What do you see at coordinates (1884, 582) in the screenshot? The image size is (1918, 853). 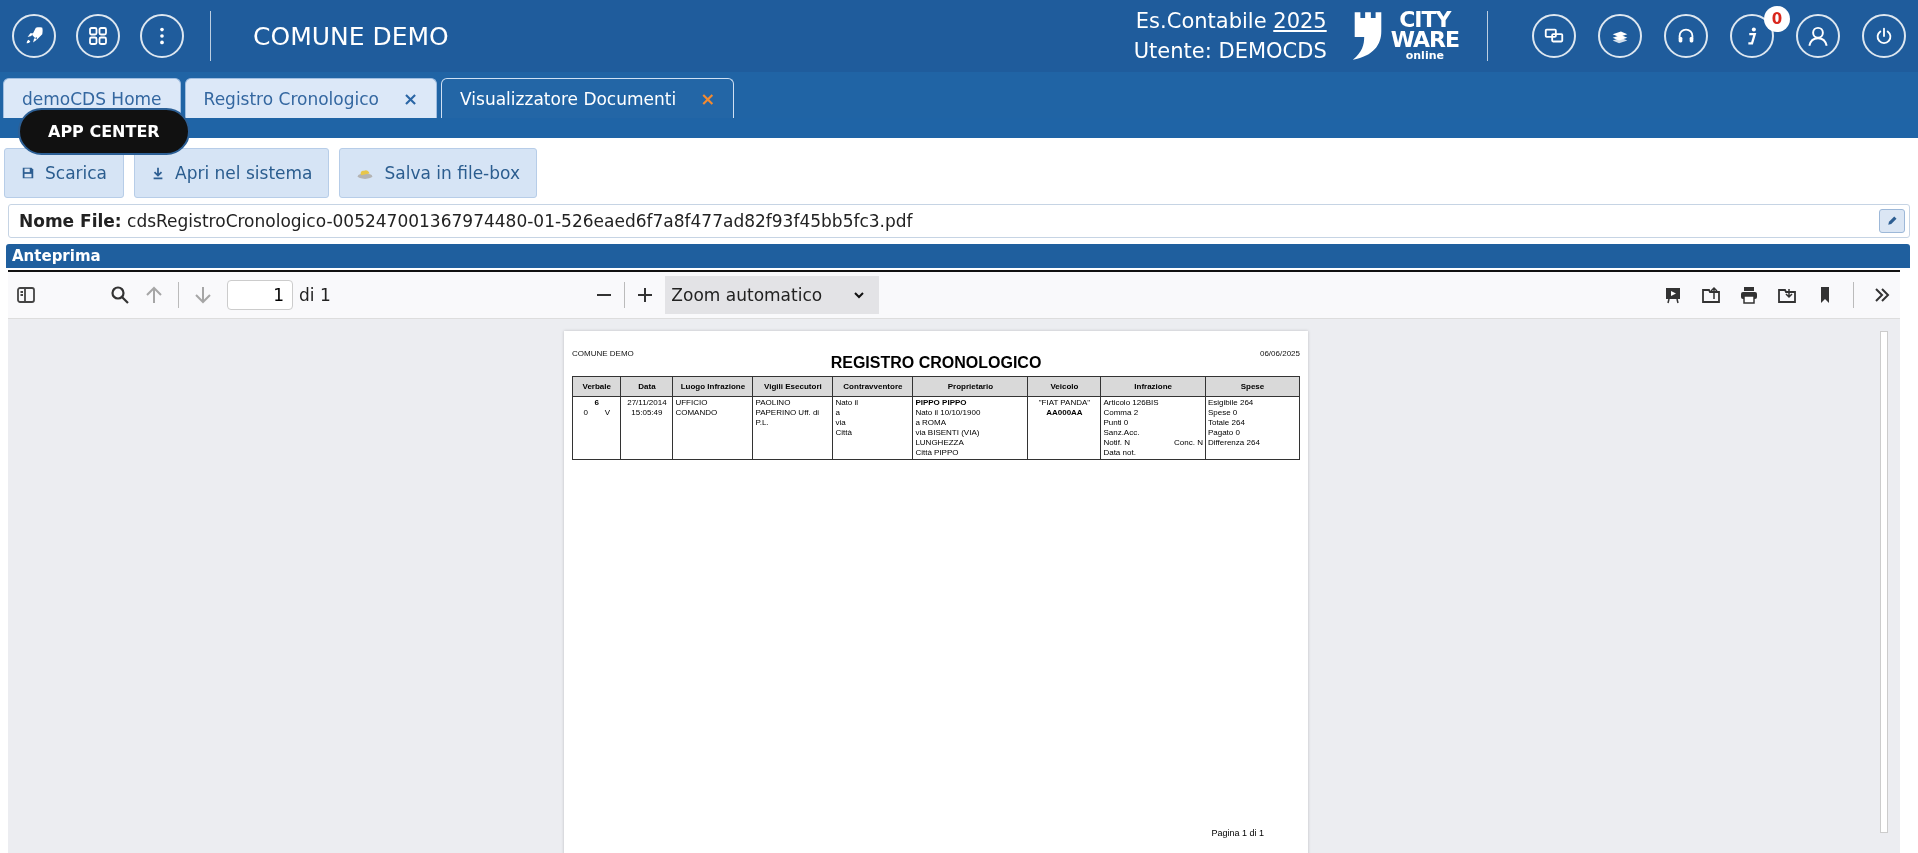 I see `scrollbar` at bounding box center [1884, 582].